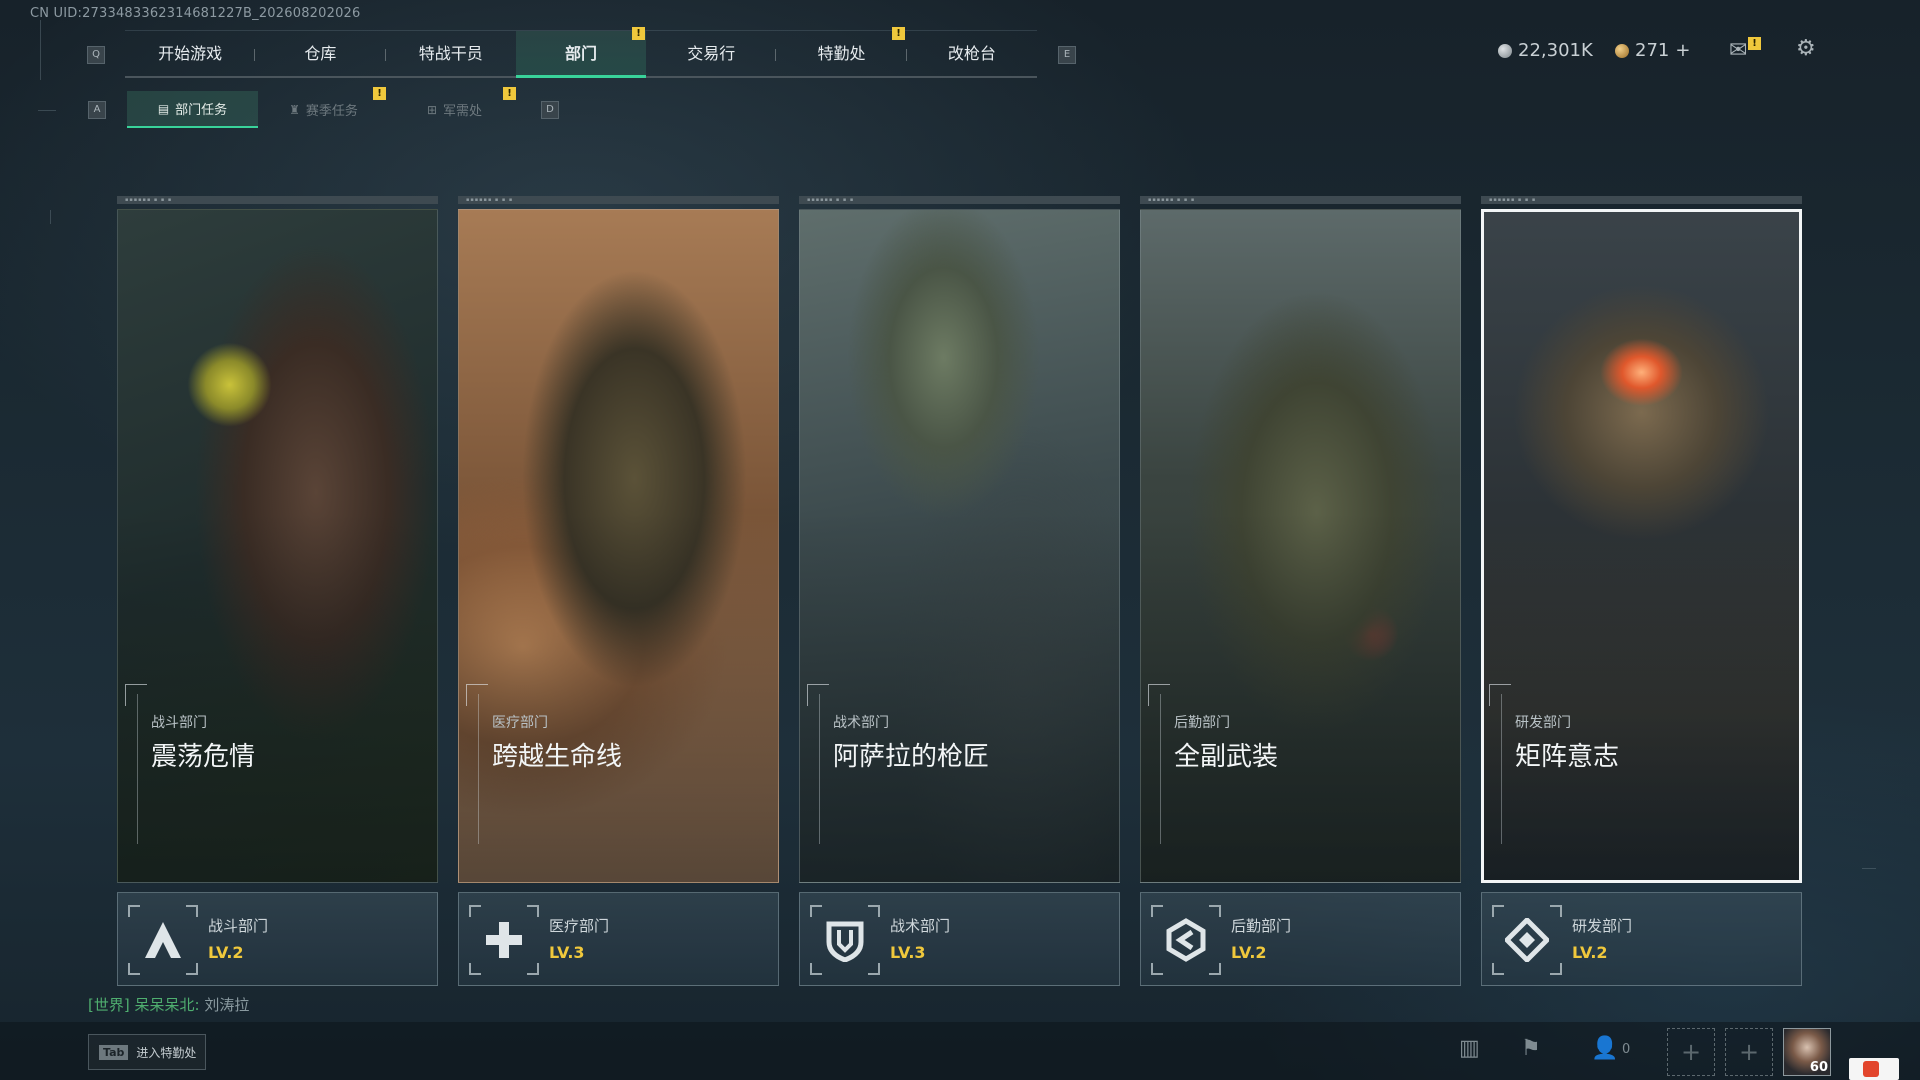 The width and height of the screenshot is (1920, 1080). I want to click on card-mission-title: 阿萨拉的枪匠, so click(911, 757).